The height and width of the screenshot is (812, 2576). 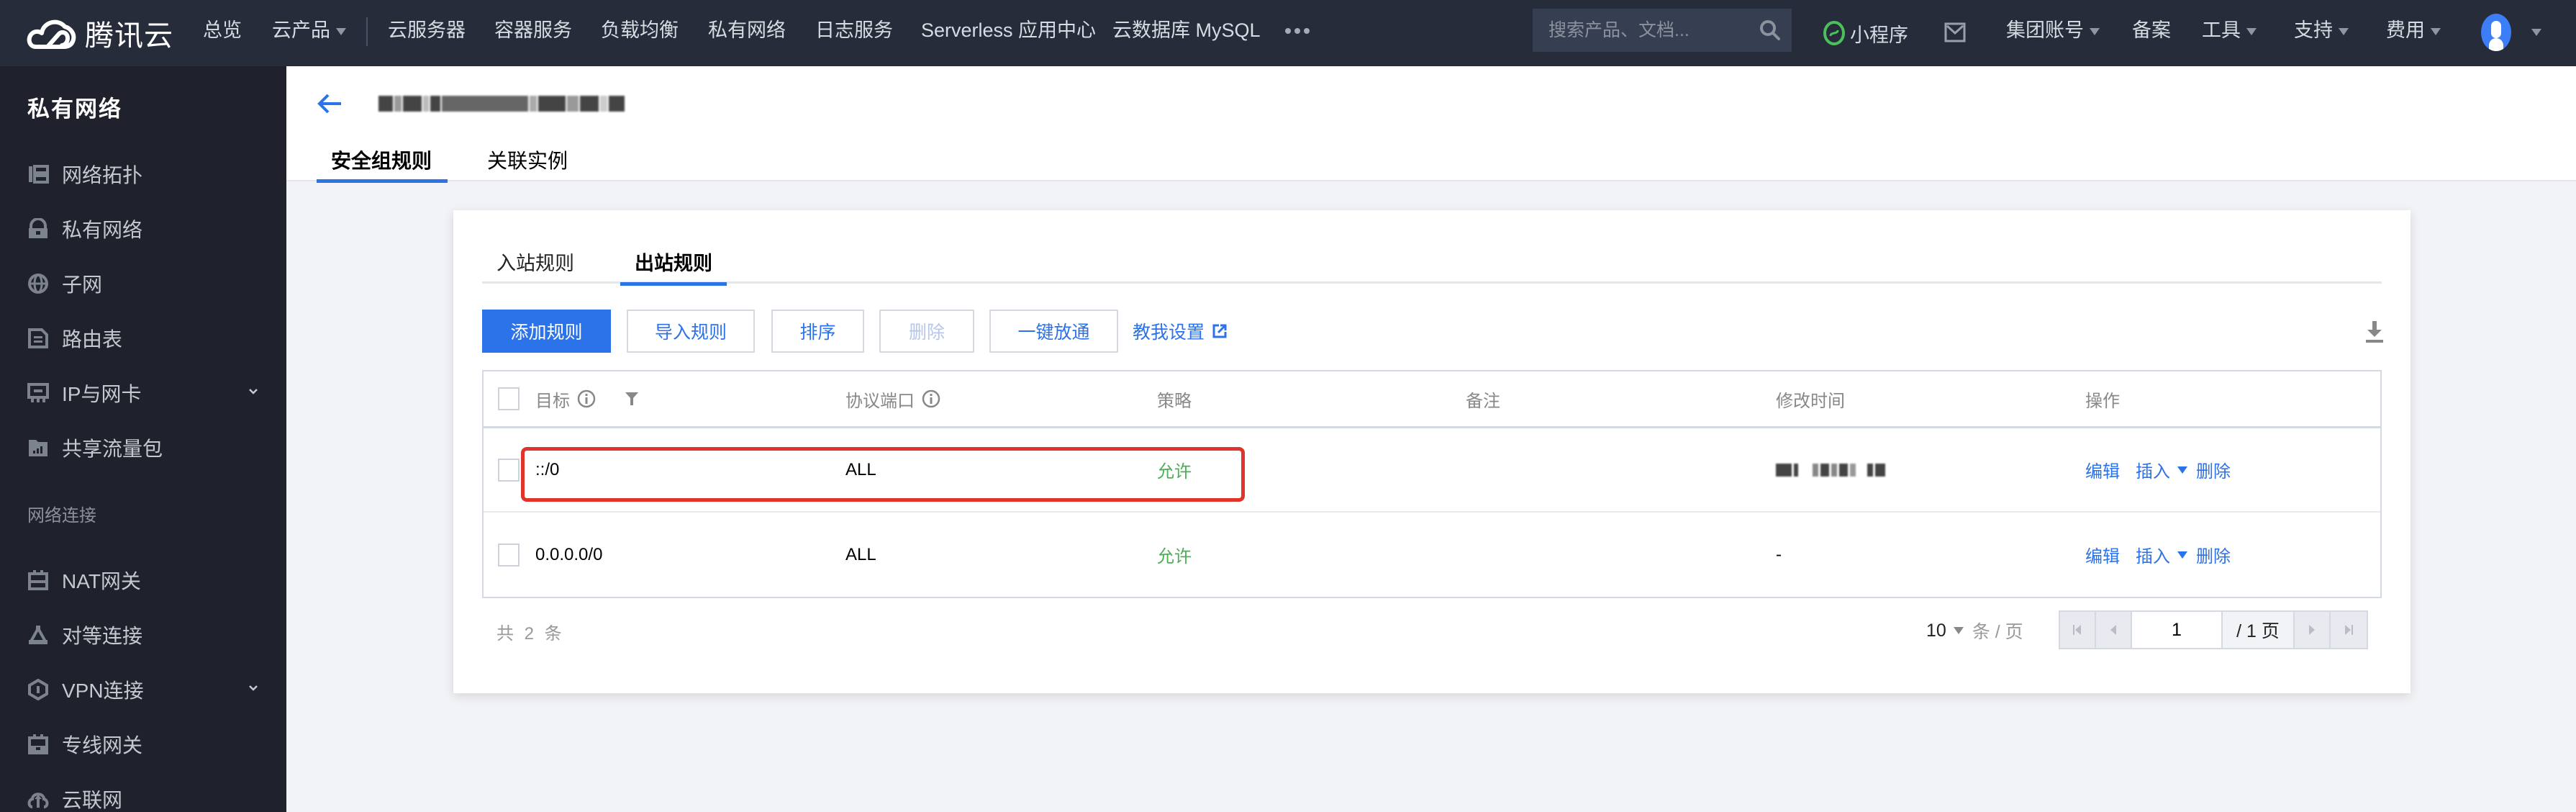 What do you see at coordinates (817, 331) in the screenshot?
I see `sort-button: 排序` at bounding box center [817, 331].